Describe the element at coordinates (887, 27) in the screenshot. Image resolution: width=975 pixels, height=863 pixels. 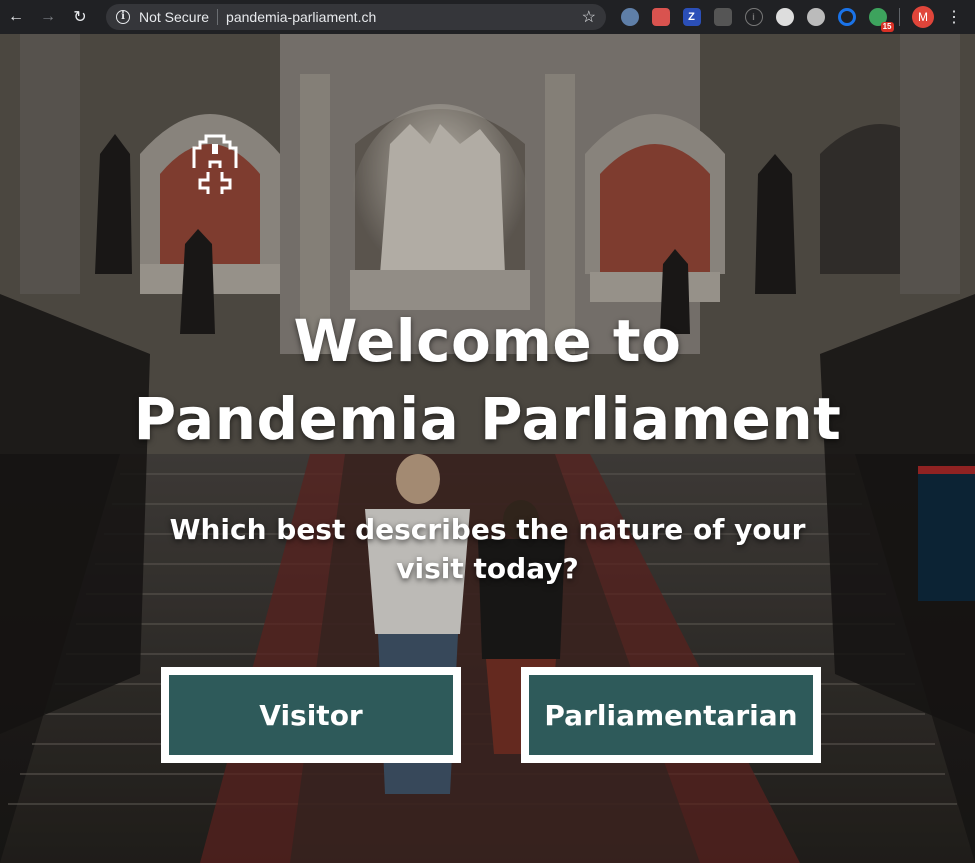
I see `notification-badge: 15` at that location.